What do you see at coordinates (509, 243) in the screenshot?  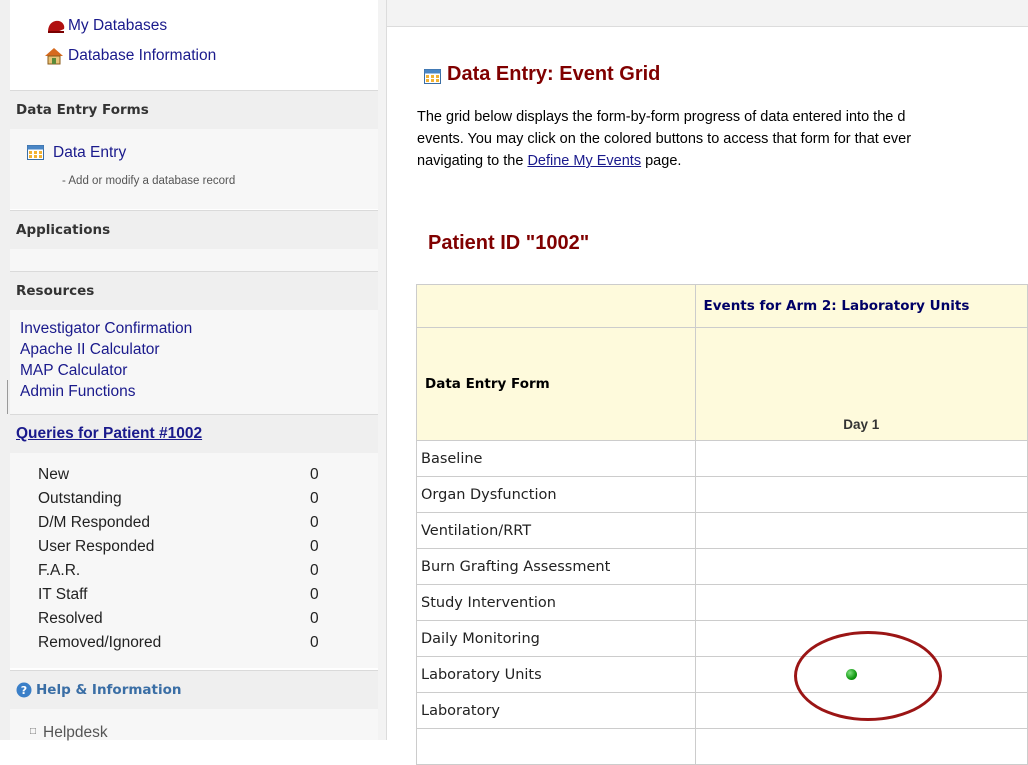 I see `patient-heading: Patient ID "1002"` at bounding box center [509, 243].